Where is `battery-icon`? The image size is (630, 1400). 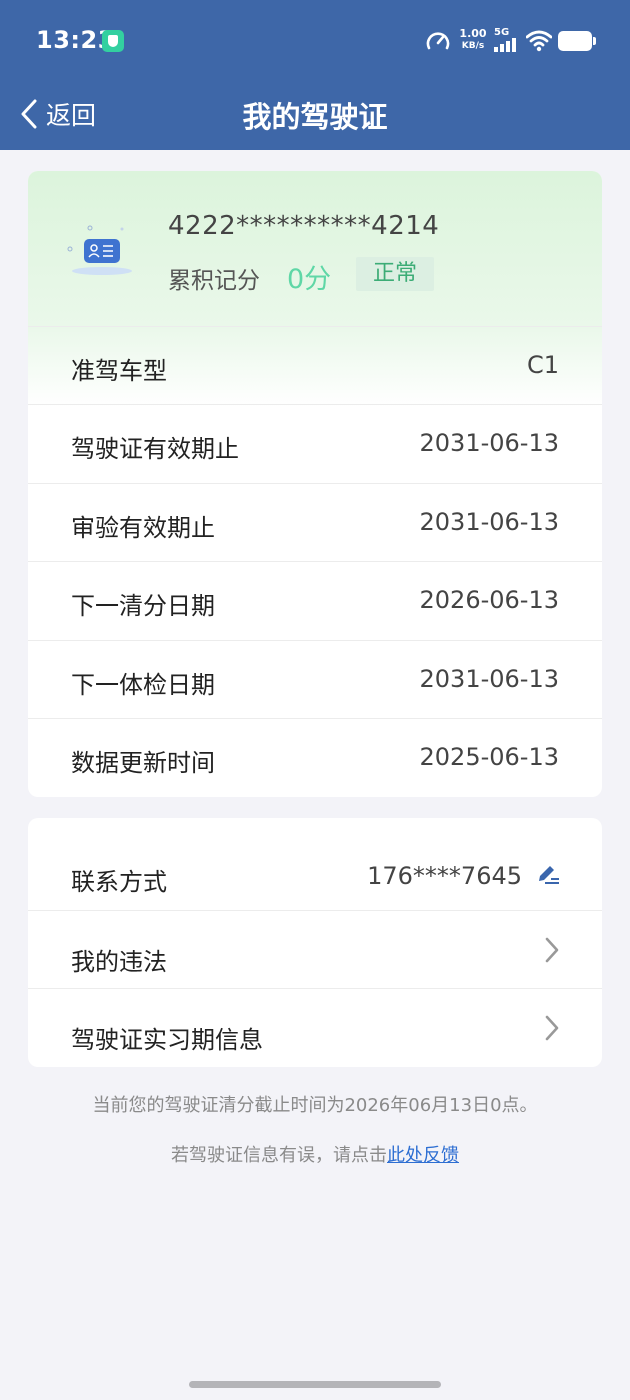
battery-icon is located at coordinates (577, 41).